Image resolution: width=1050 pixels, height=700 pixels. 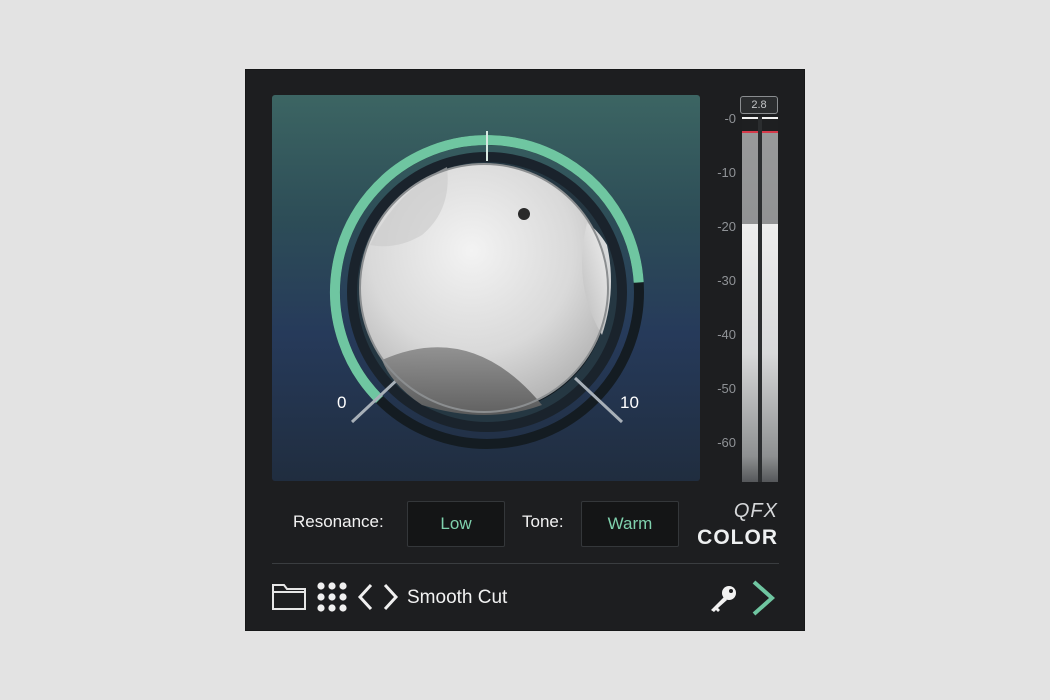 What do you see at coordinates (332, 599) in the screenshot?
I see `grid-icon` at bounding box center [332, 599].